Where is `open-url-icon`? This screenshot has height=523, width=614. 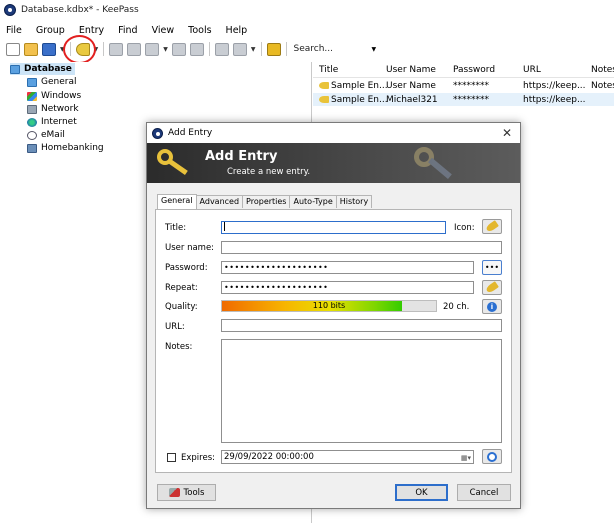
open-url-icon is located at coordinates (152, 49).